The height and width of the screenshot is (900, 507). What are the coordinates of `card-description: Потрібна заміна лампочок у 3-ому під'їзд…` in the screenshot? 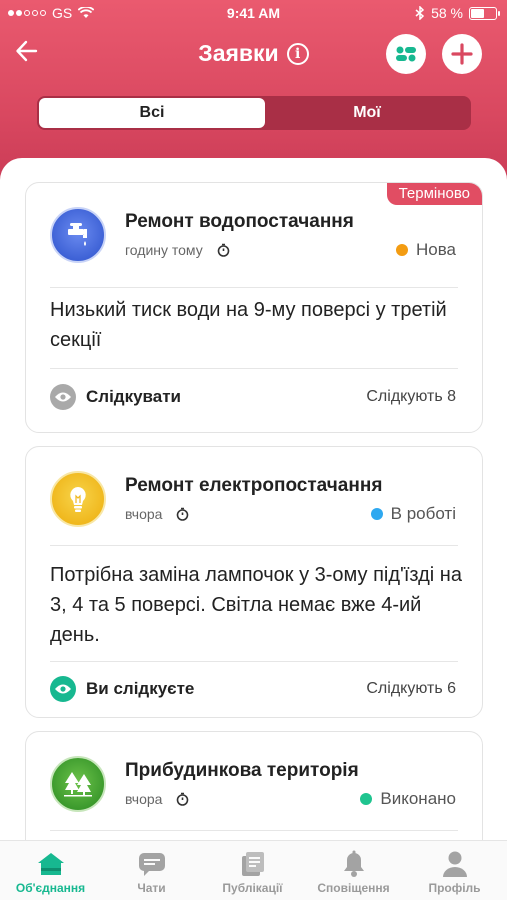 It's located at (256, 605).